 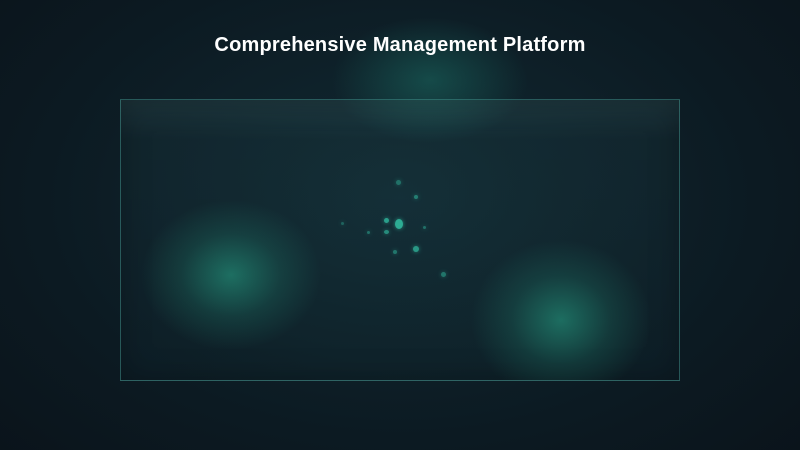 What do you see at coordinates (231, 275) in the screenshot?
I see `left-glow` at bounding box center [231, 275].